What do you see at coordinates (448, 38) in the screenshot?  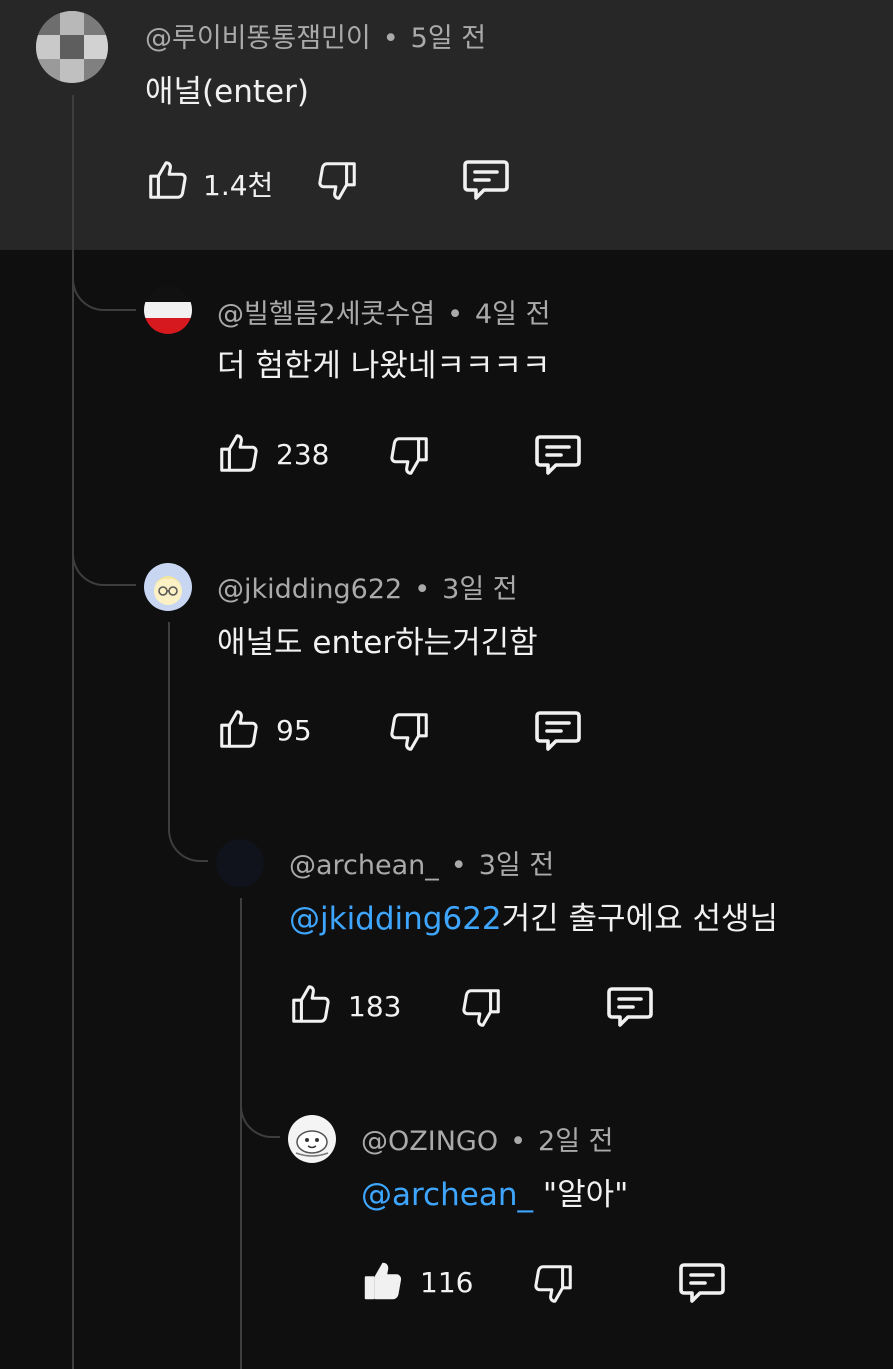 I see `comment-time: 5일 전` at bounding box center [448, 38].